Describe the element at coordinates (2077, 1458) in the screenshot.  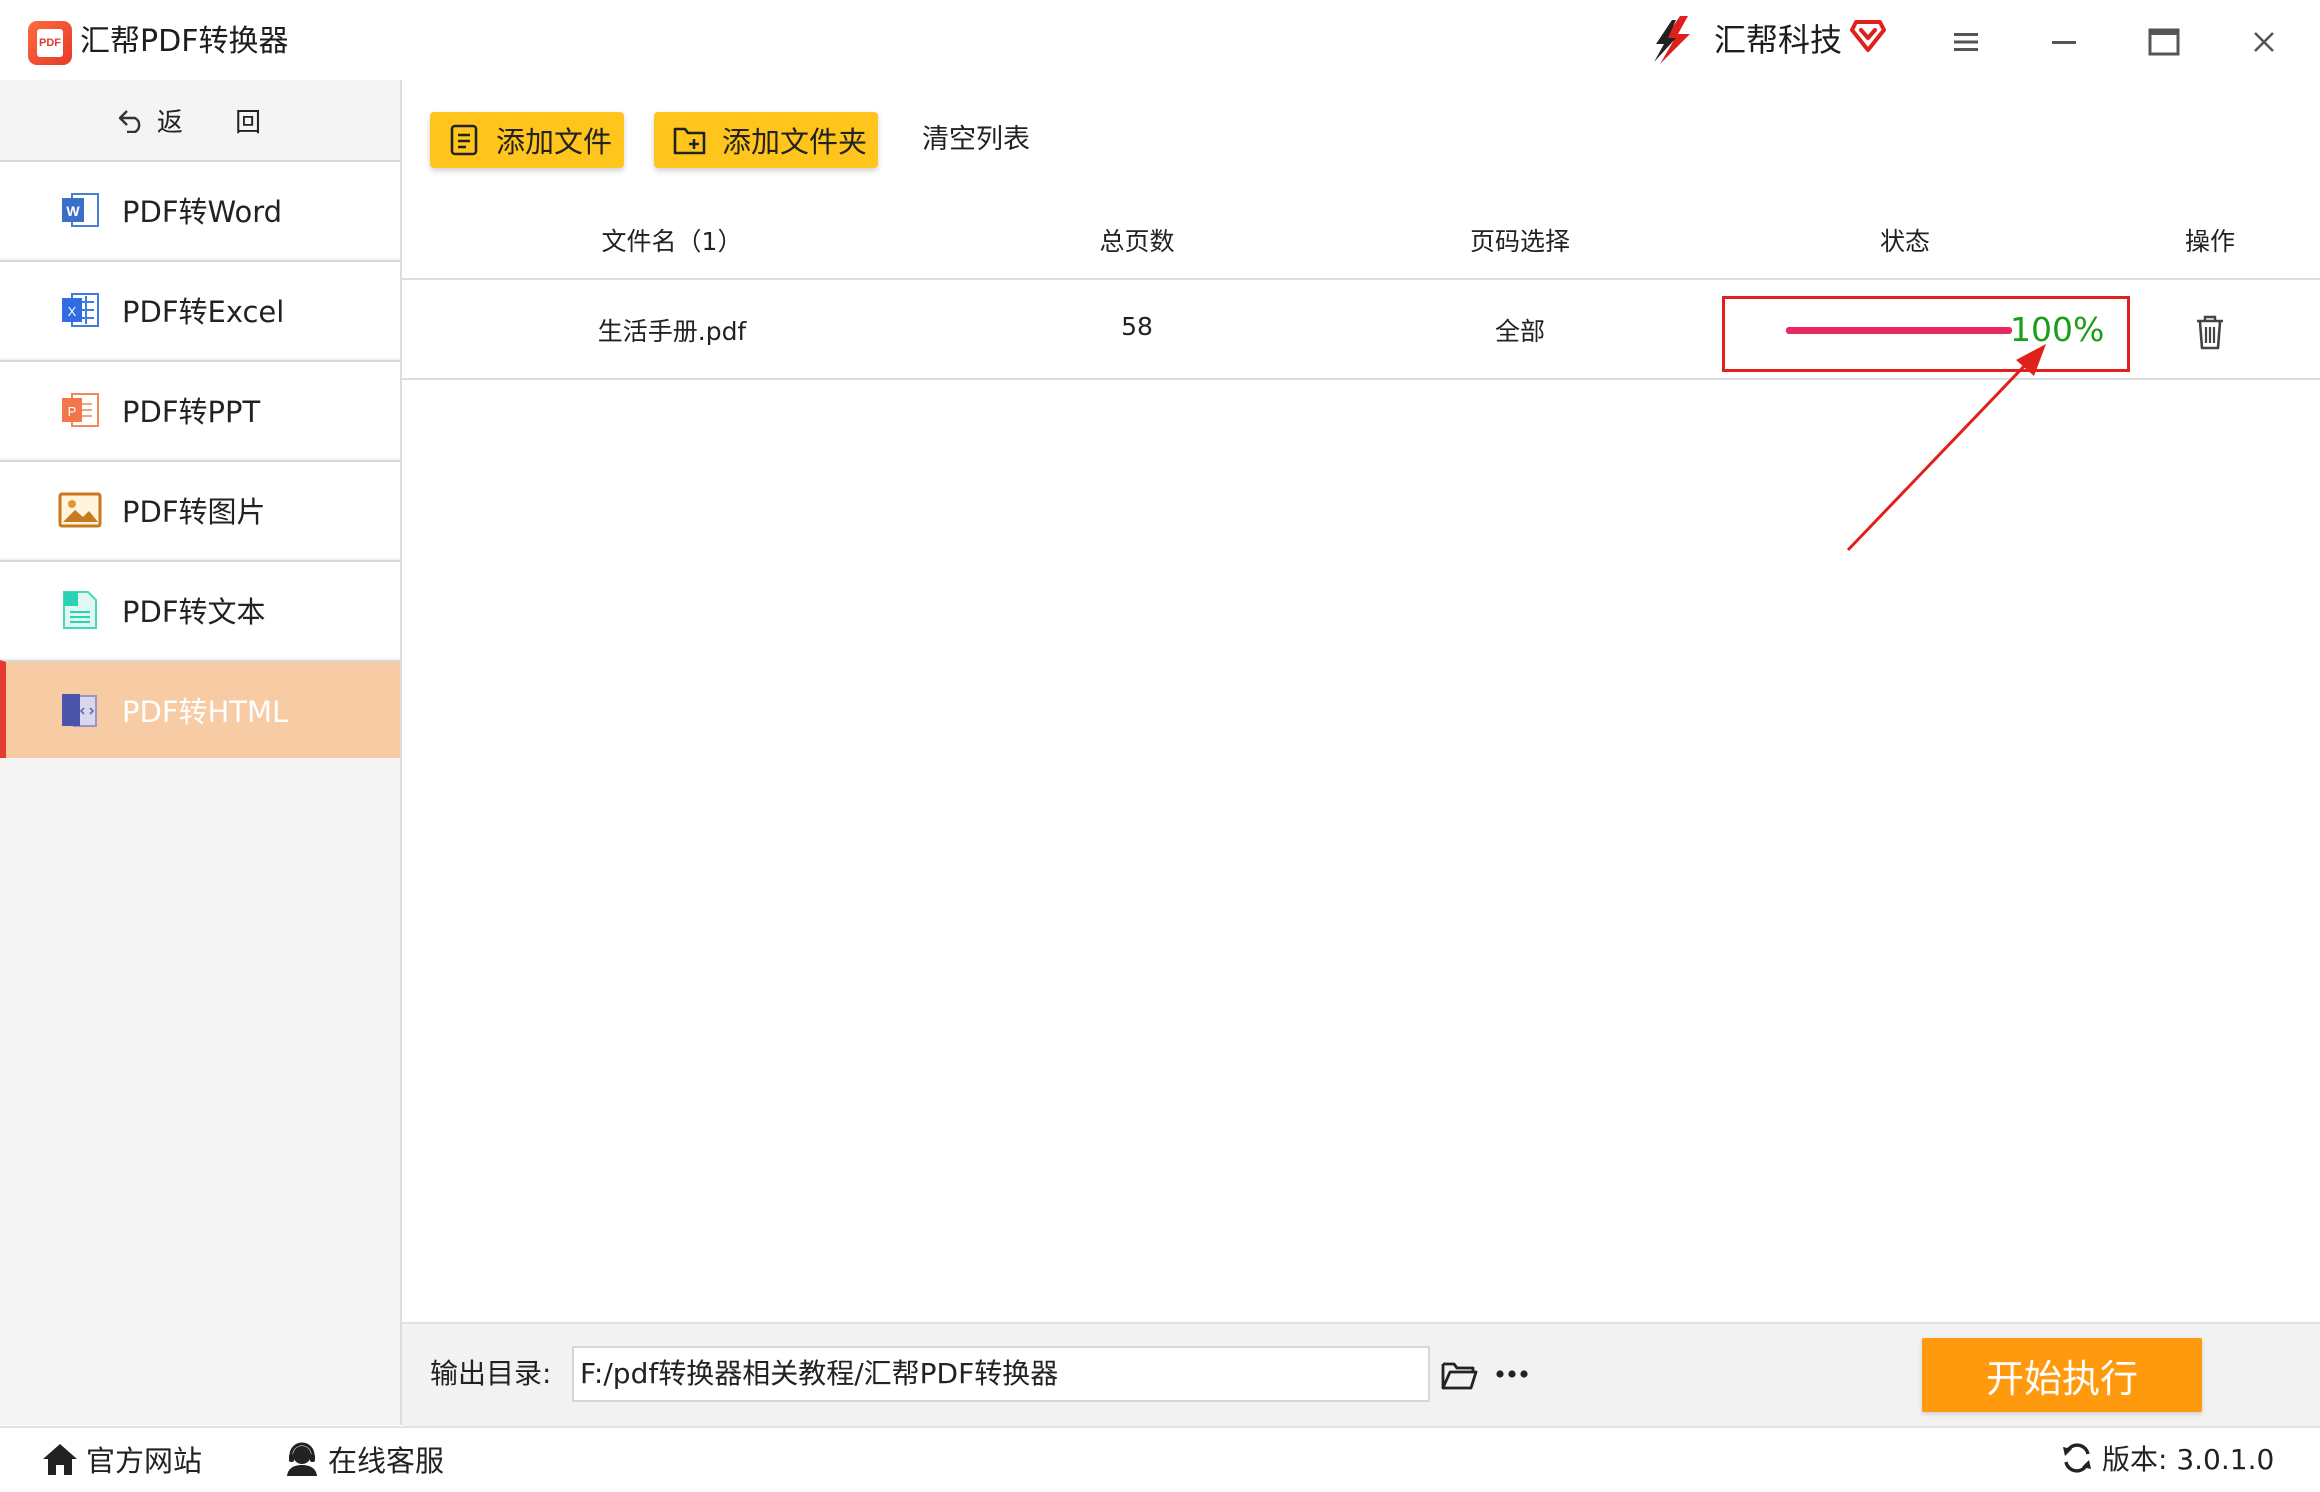
I see `refresh-icon` at that location.